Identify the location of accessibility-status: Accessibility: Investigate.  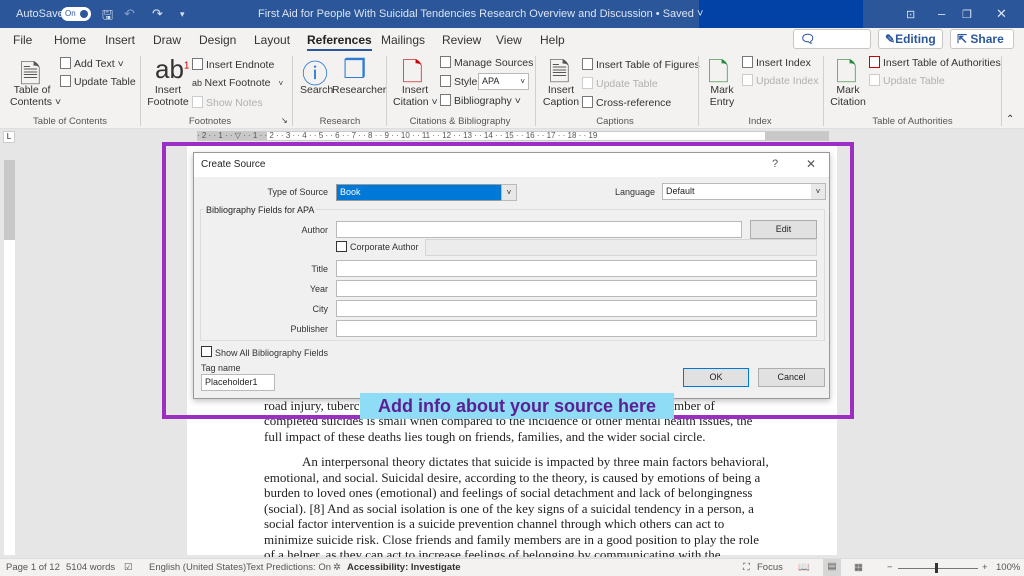
(404, 567).